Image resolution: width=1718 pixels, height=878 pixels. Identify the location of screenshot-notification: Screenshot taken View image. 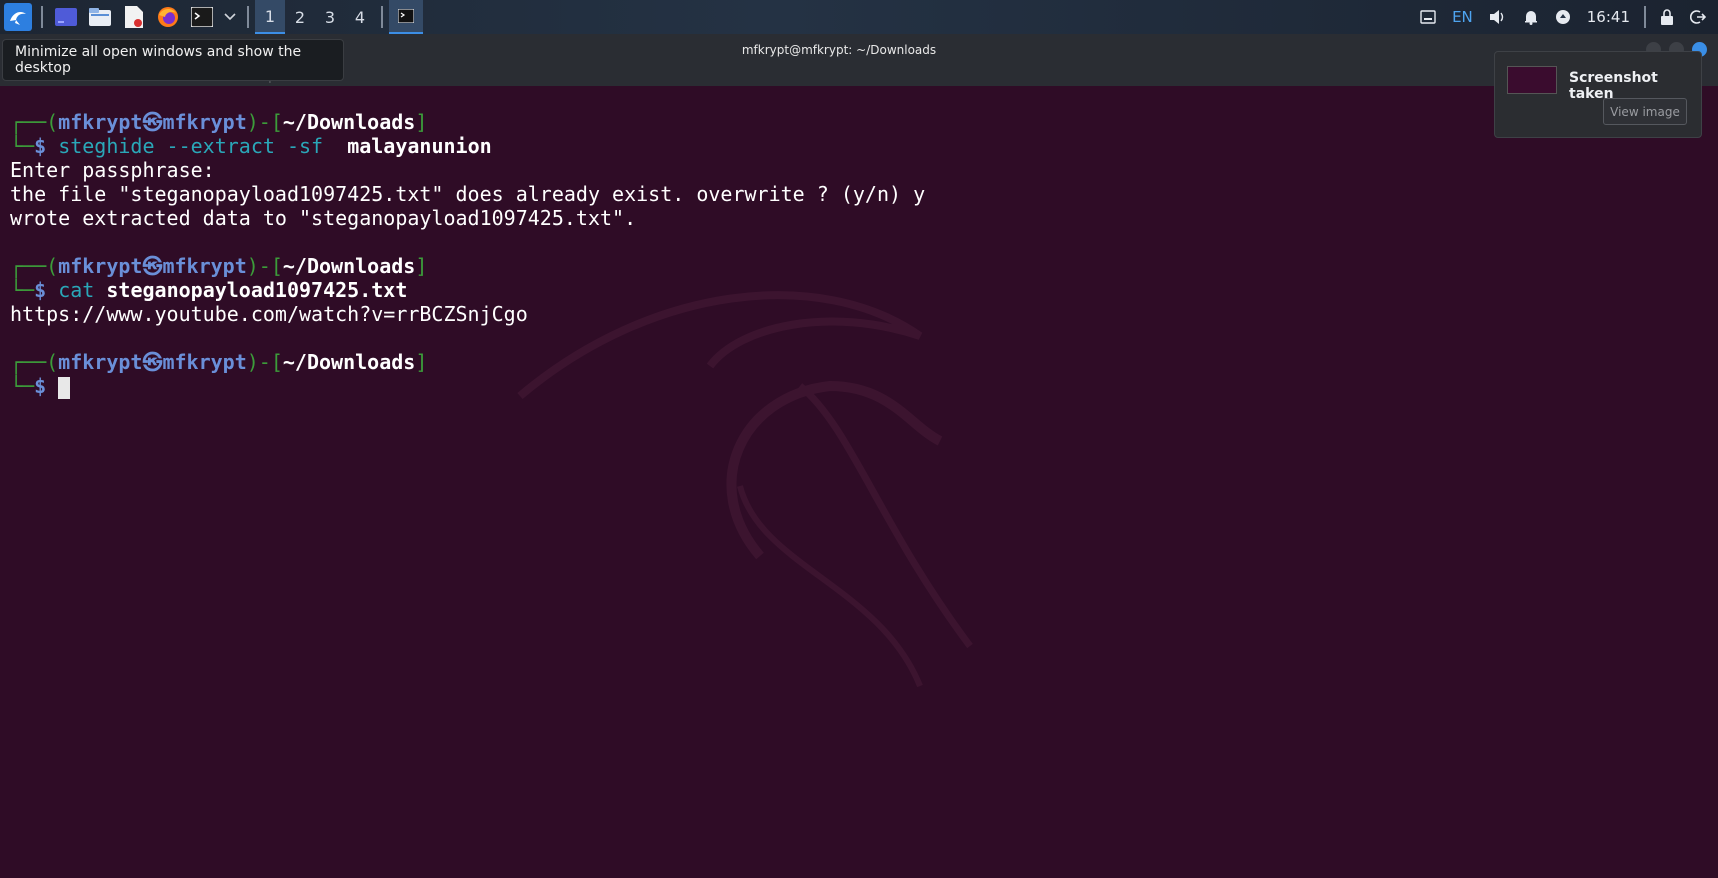
(1598, 94).